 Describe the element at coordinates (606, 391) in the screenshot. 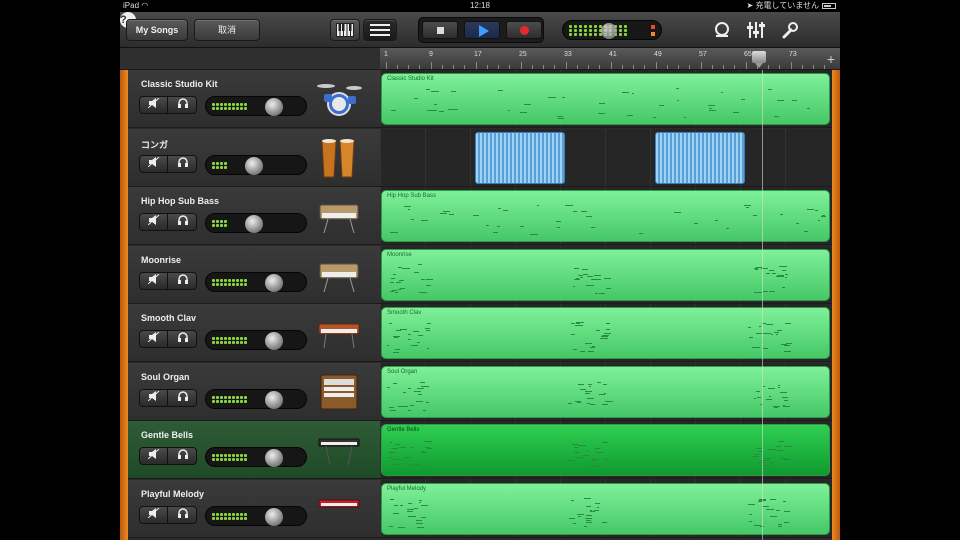

I see `track-lane: Soul Organ` at that location.